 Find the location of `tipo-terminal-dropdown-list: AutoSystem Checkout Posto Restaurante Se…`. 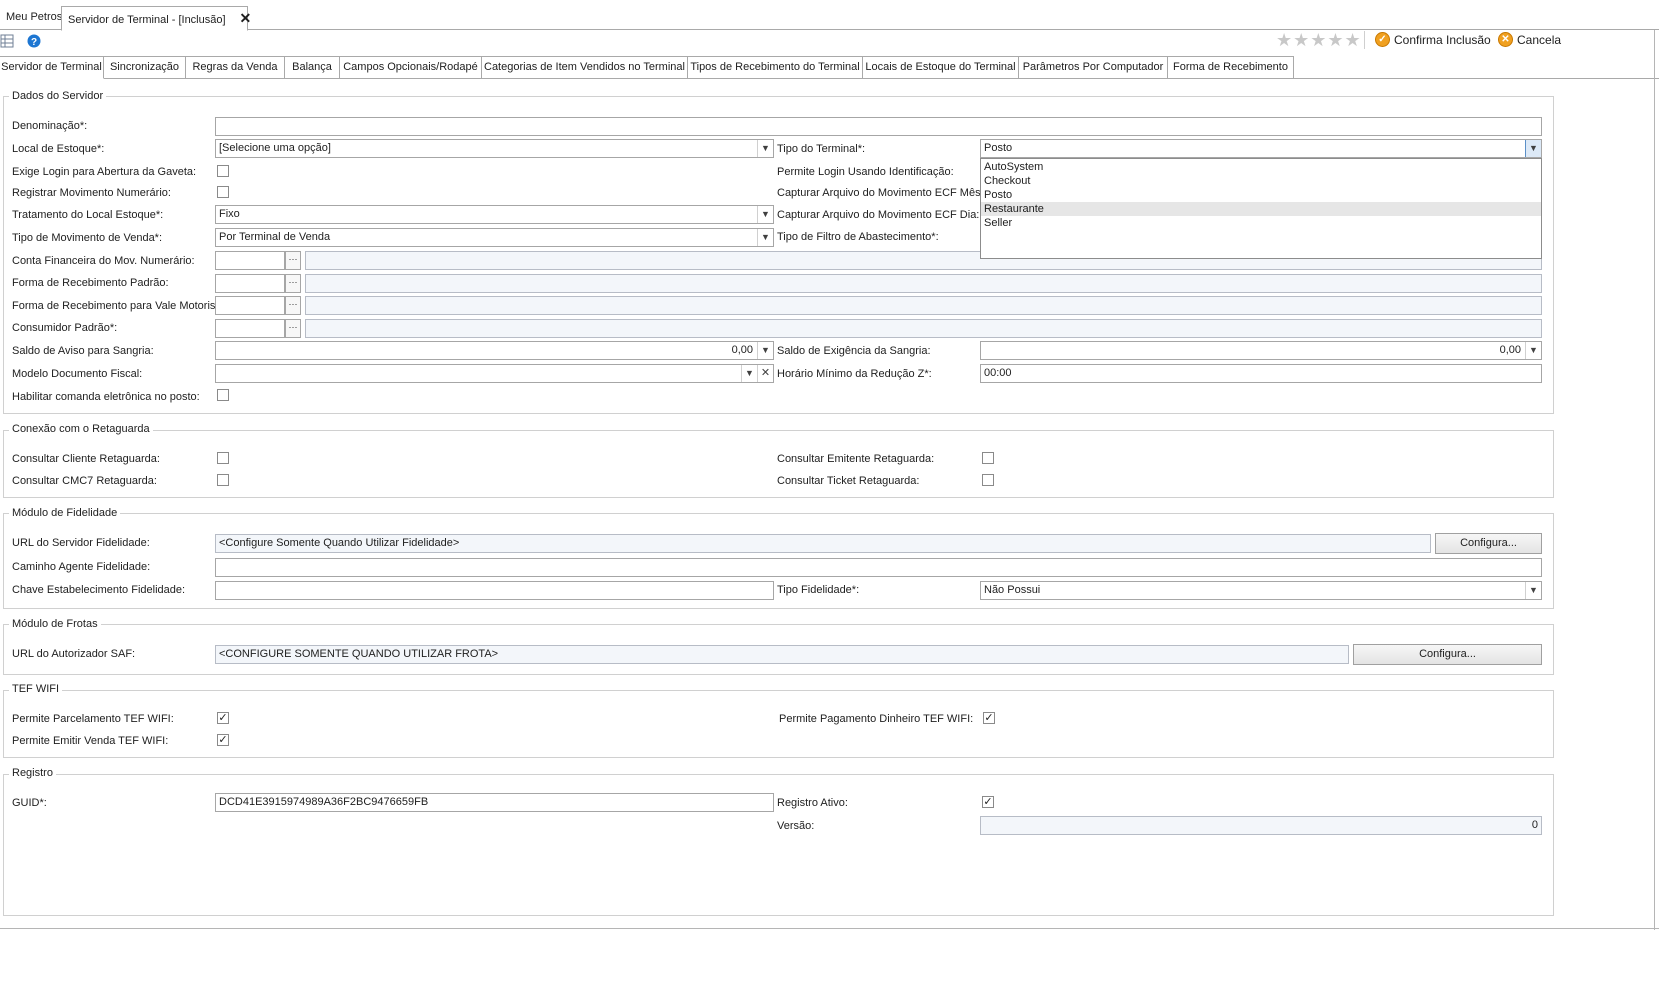

tipo-terminal-dropdown-list: AutoSystem Checkout Posto Restaurante Se… is located at coordinates (1261, 208).